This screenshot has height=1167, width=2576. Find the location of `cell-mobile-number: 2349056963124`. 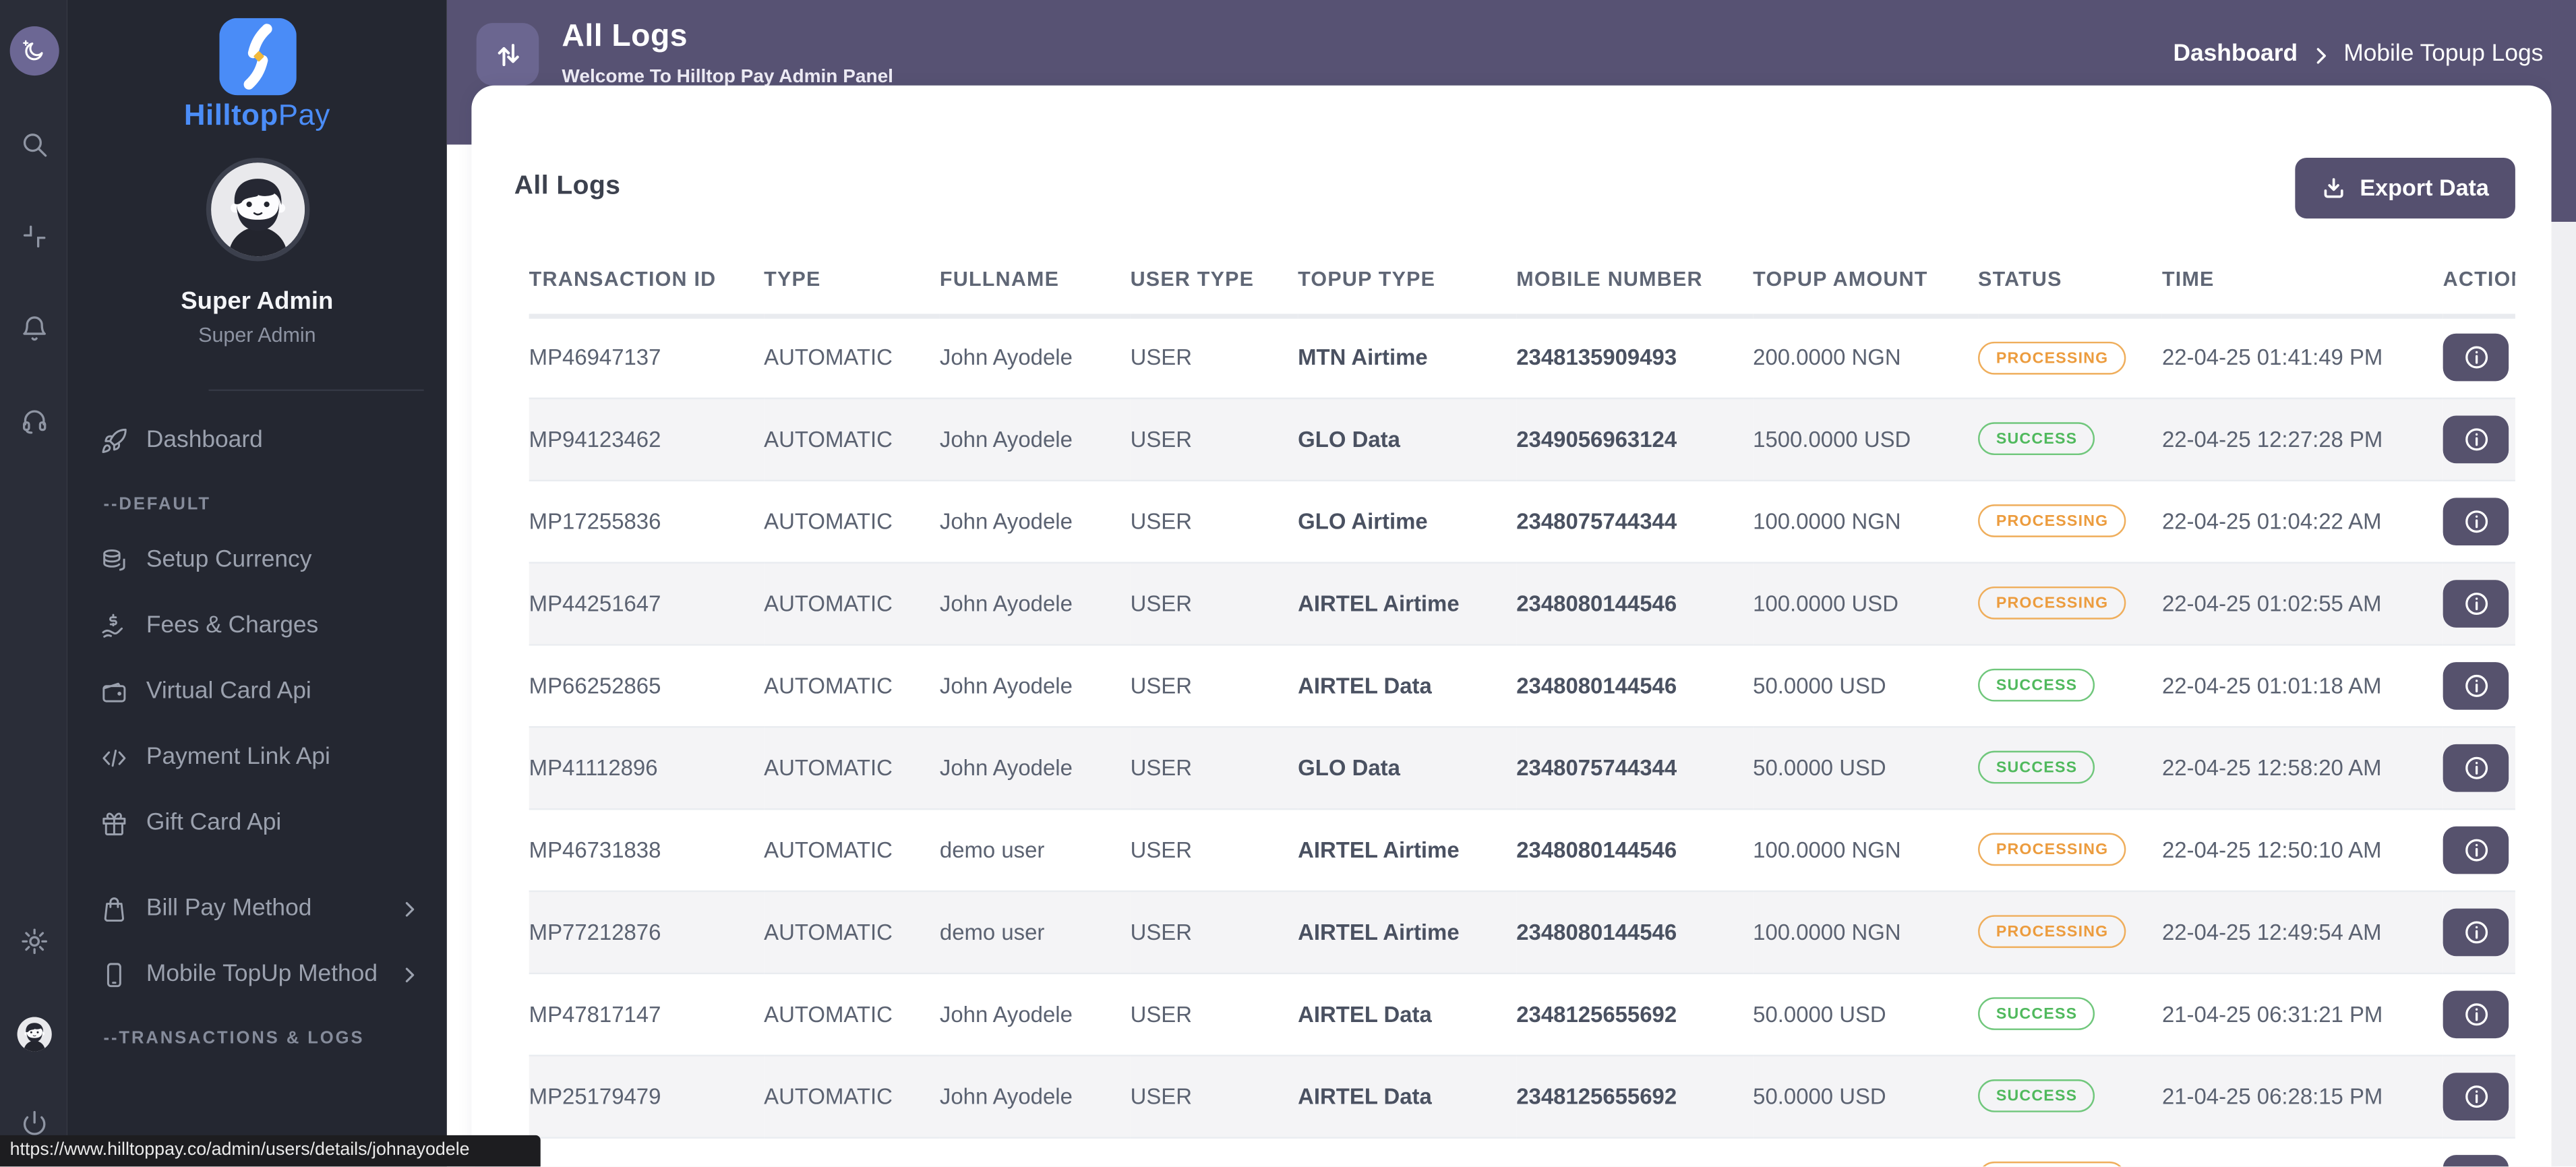

cell-mobile-number: 2349056963124 is located at coordinates (1596, 438).